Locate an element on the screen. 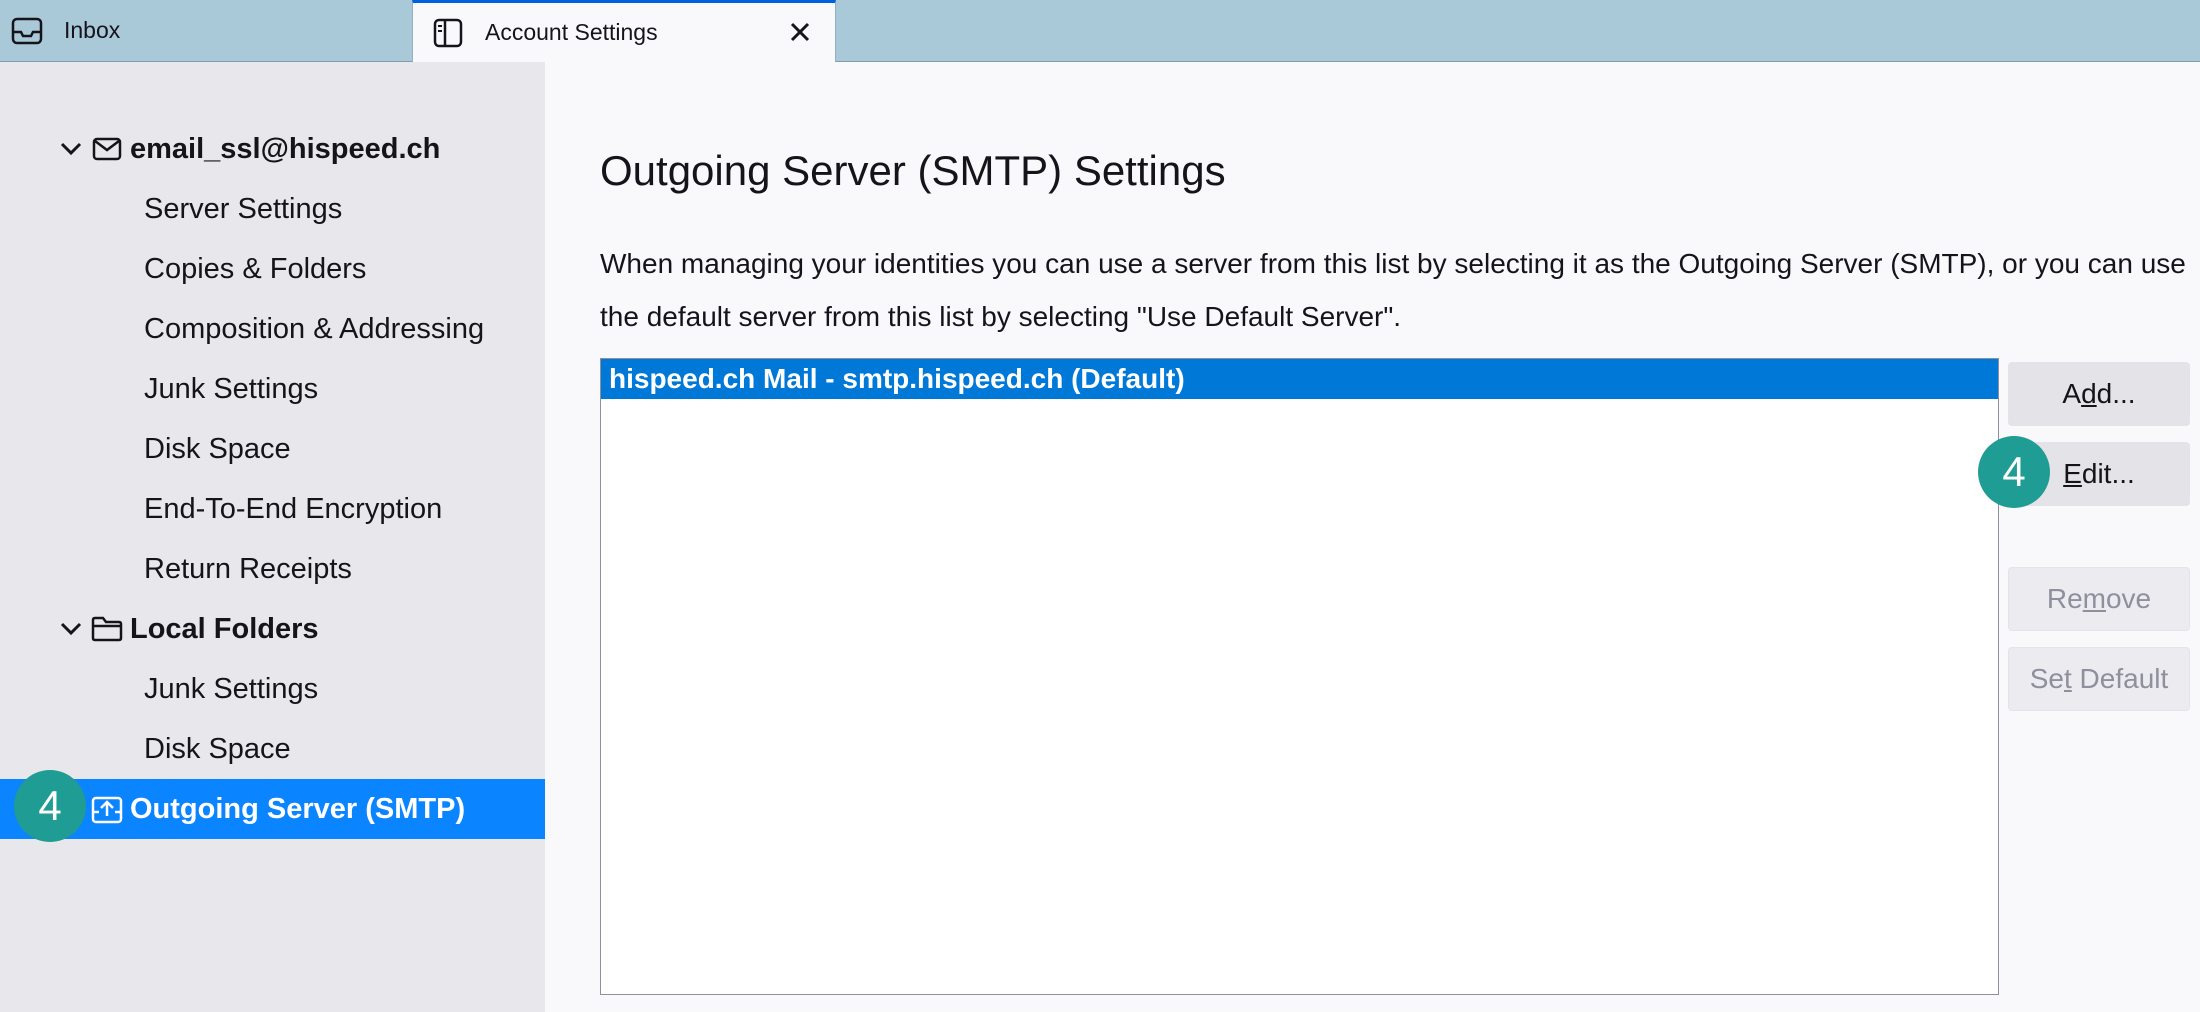  sidebar-item-server-settings: Server Settings is located at coordinates (272, 209).